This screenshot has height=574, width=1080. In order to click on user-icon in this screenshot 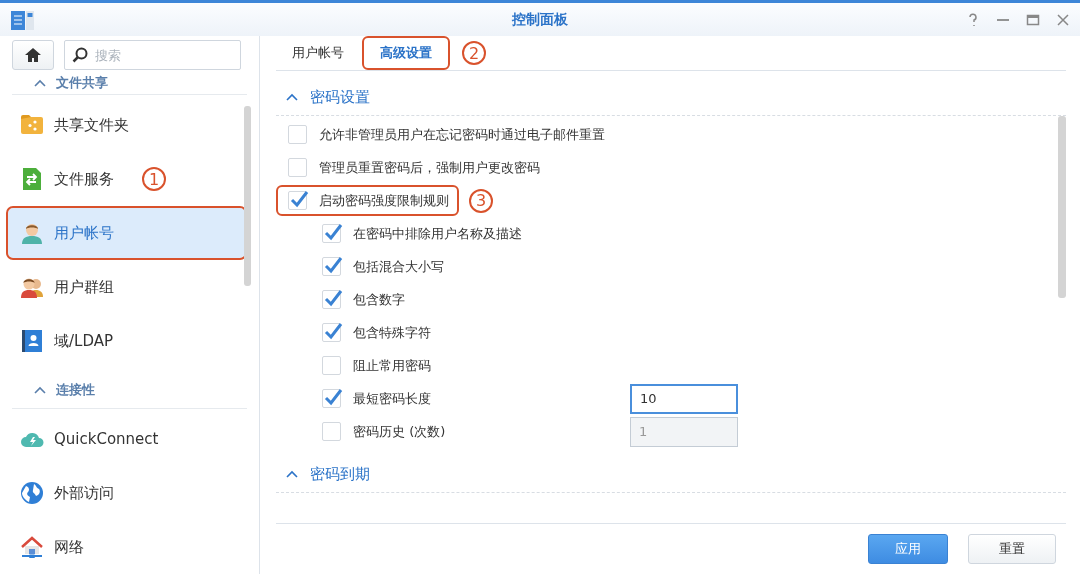, I will do `click(32, 233)`.